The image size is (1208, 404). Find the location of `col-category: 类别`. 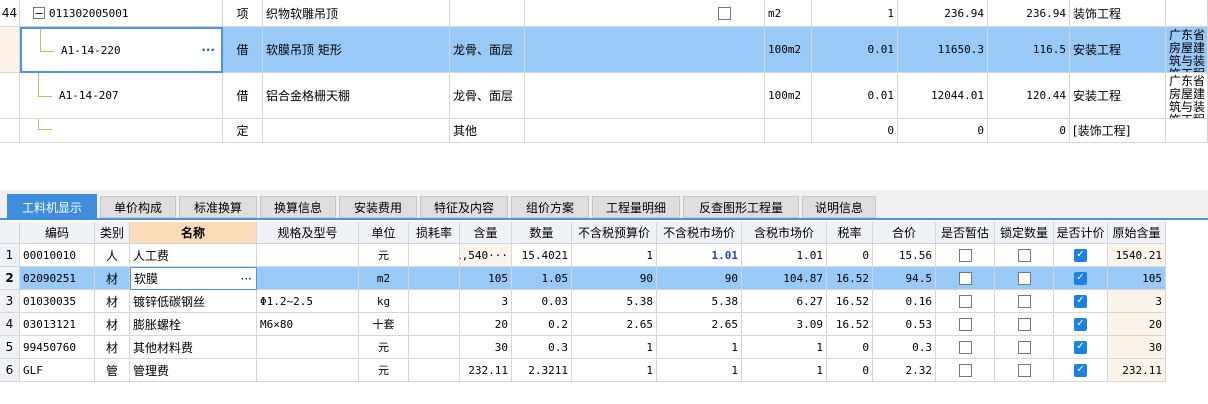

col-category: 类别 is located at coordinates (112, 233).